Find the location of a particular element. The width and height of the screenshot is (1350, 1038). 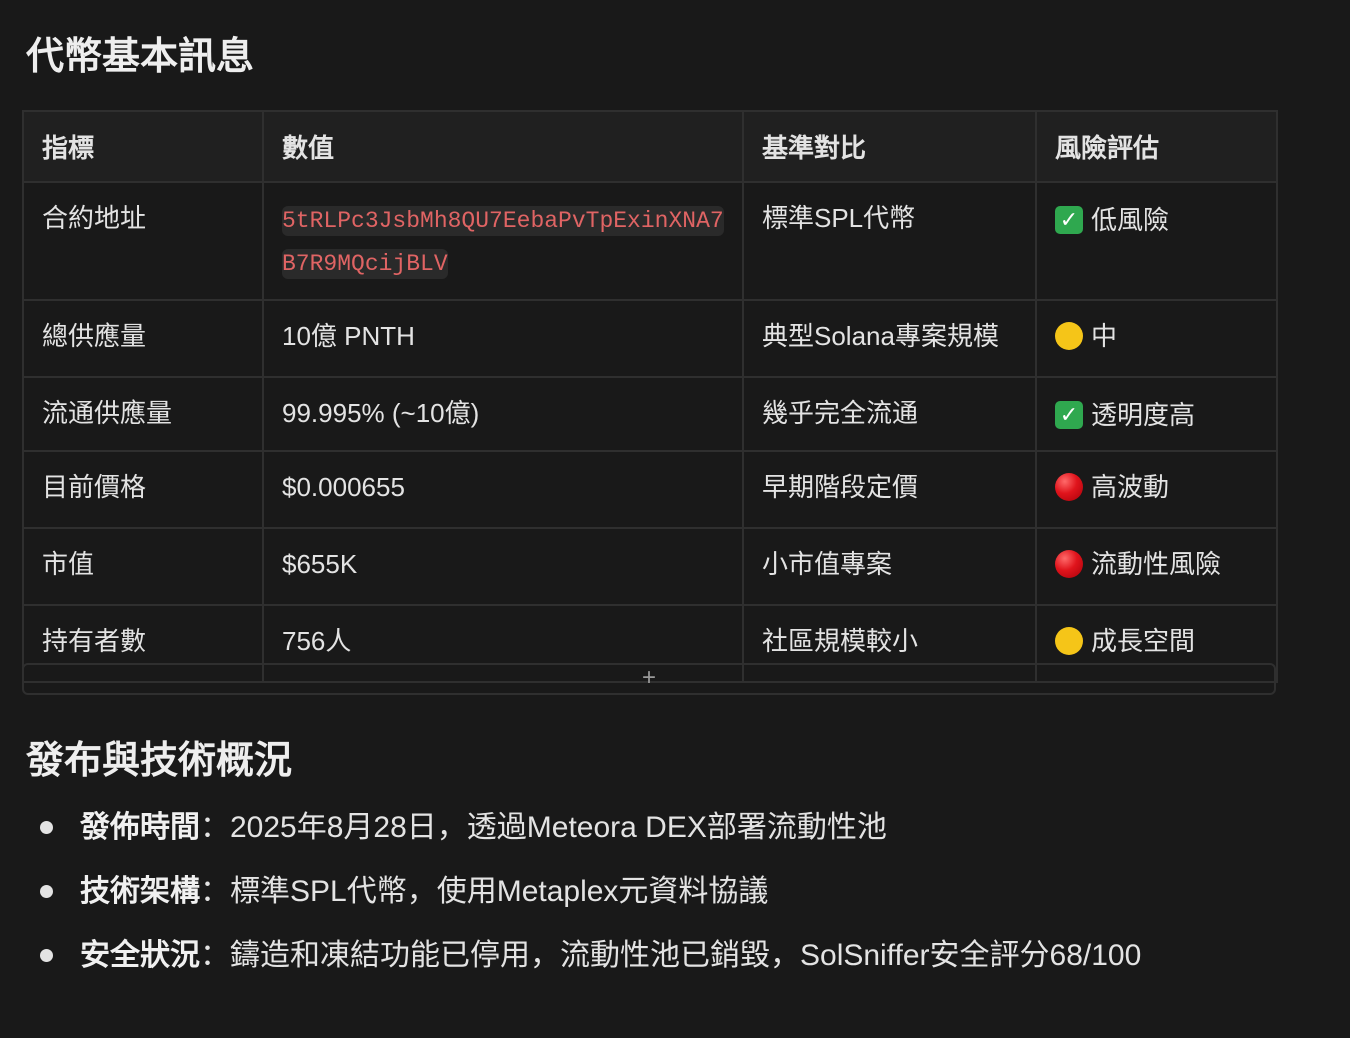

add-row-button: + is located at coordinates (649, 679).